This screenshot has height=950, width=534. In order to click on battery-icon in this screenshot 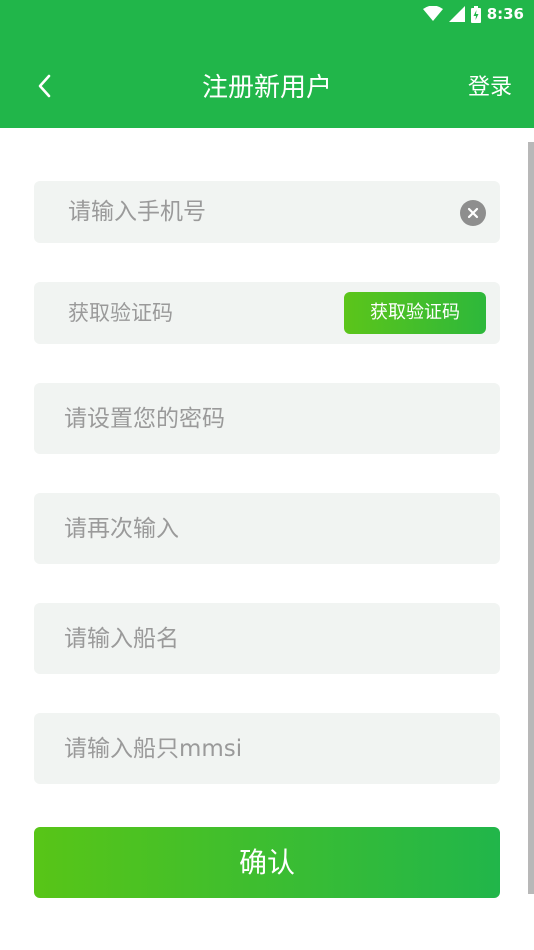, I will do `click(475, 14)`.